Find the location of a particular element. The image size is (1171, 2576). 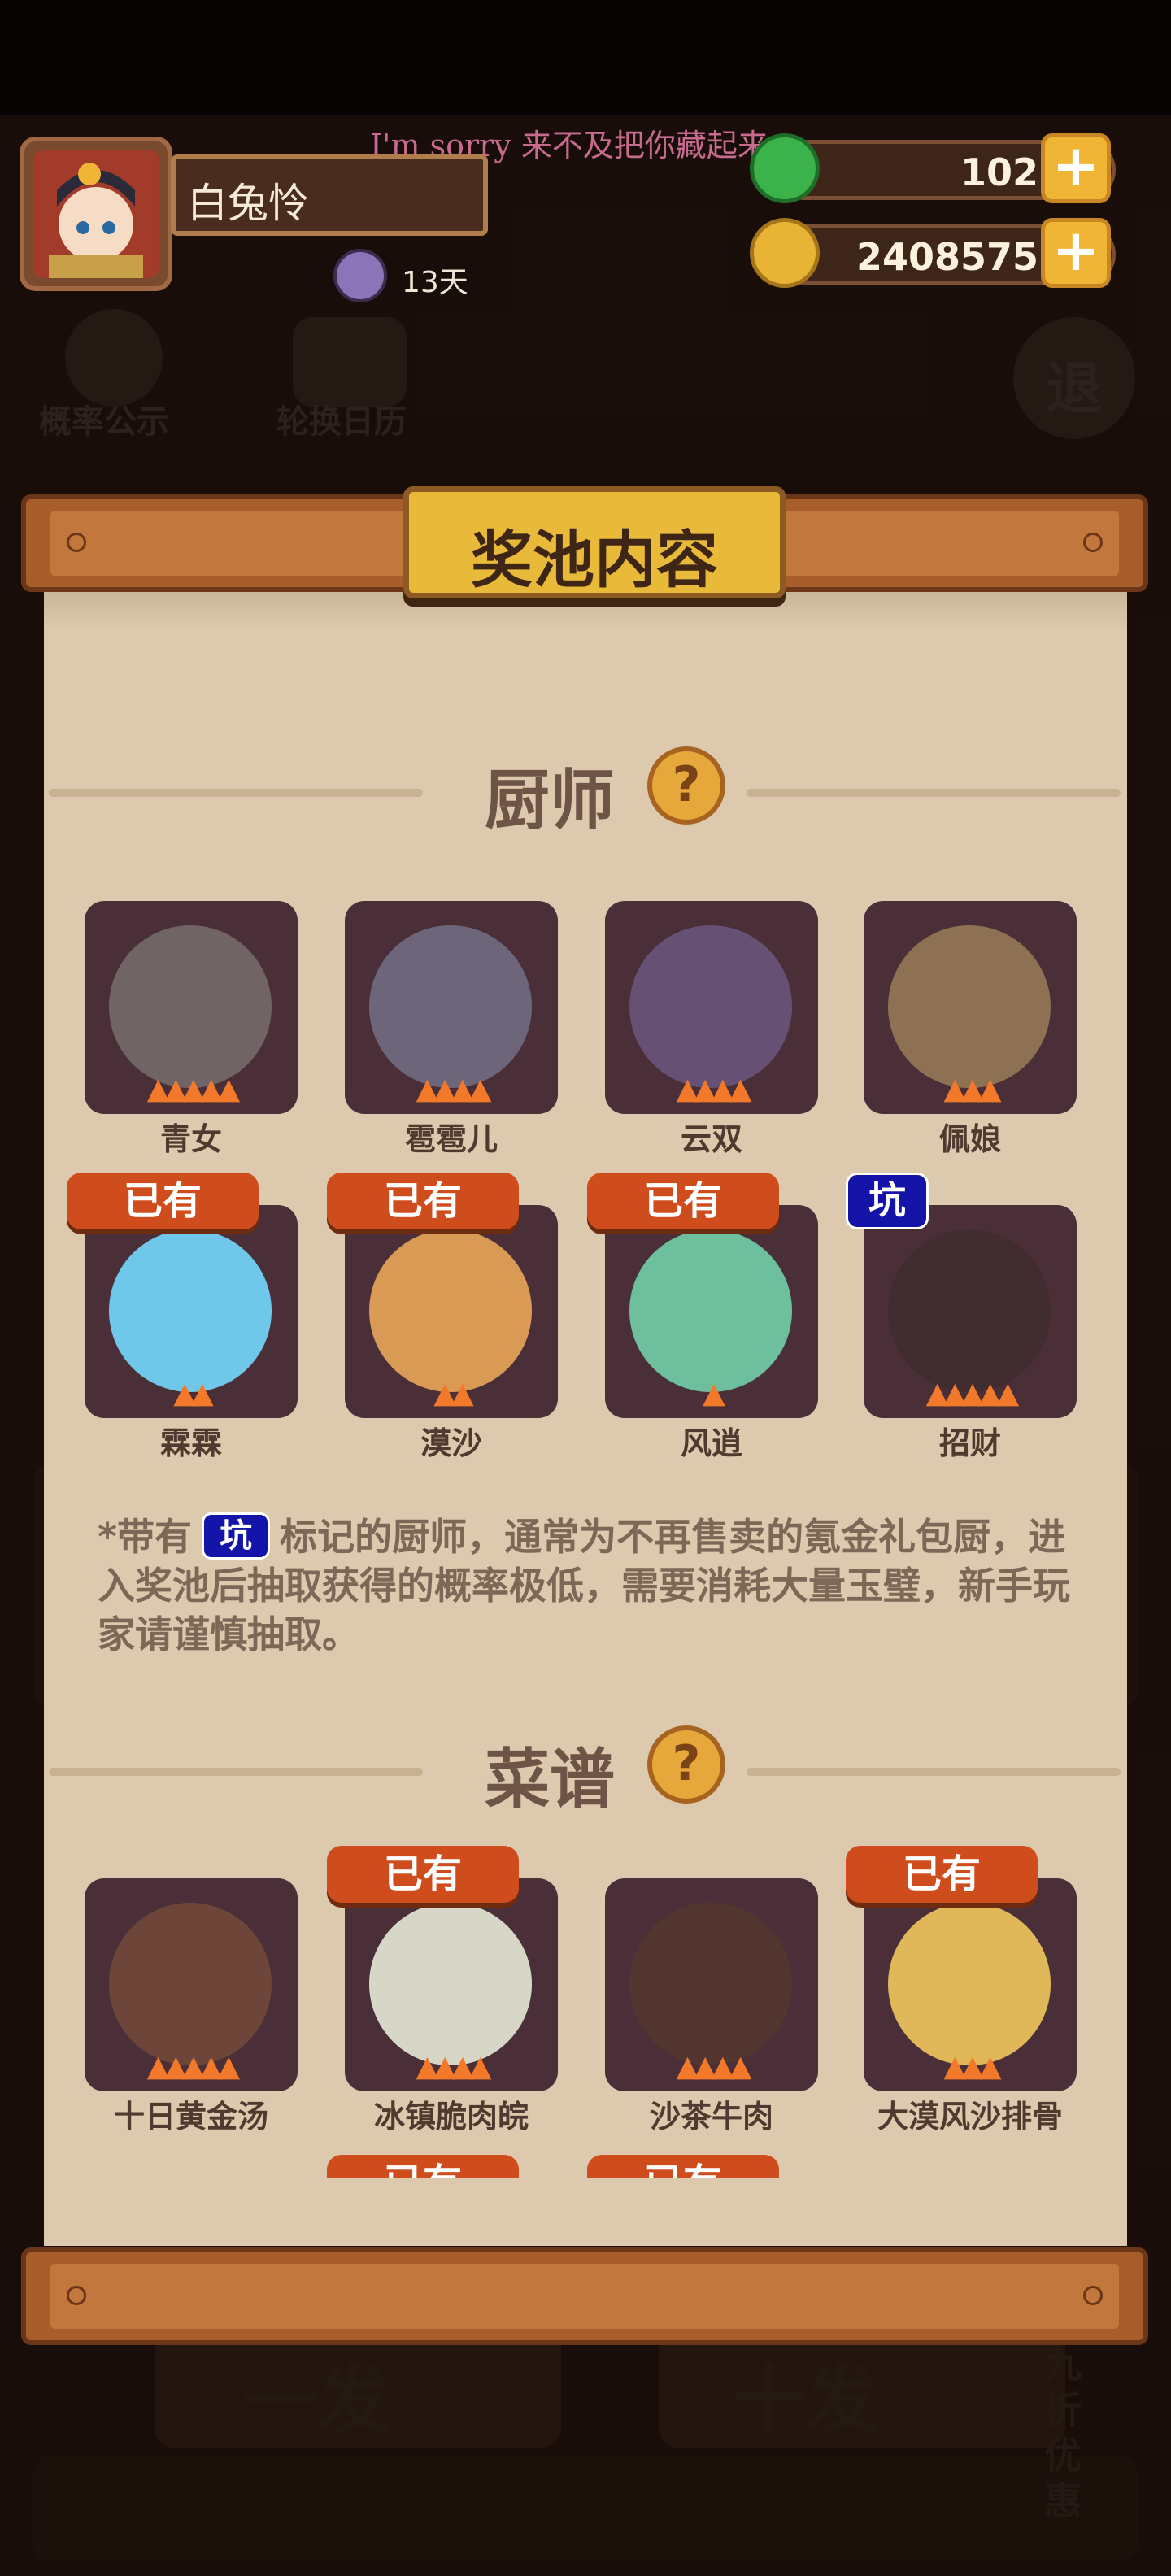

chef-name: 佩娘 is located at coordinates (970, 1139).